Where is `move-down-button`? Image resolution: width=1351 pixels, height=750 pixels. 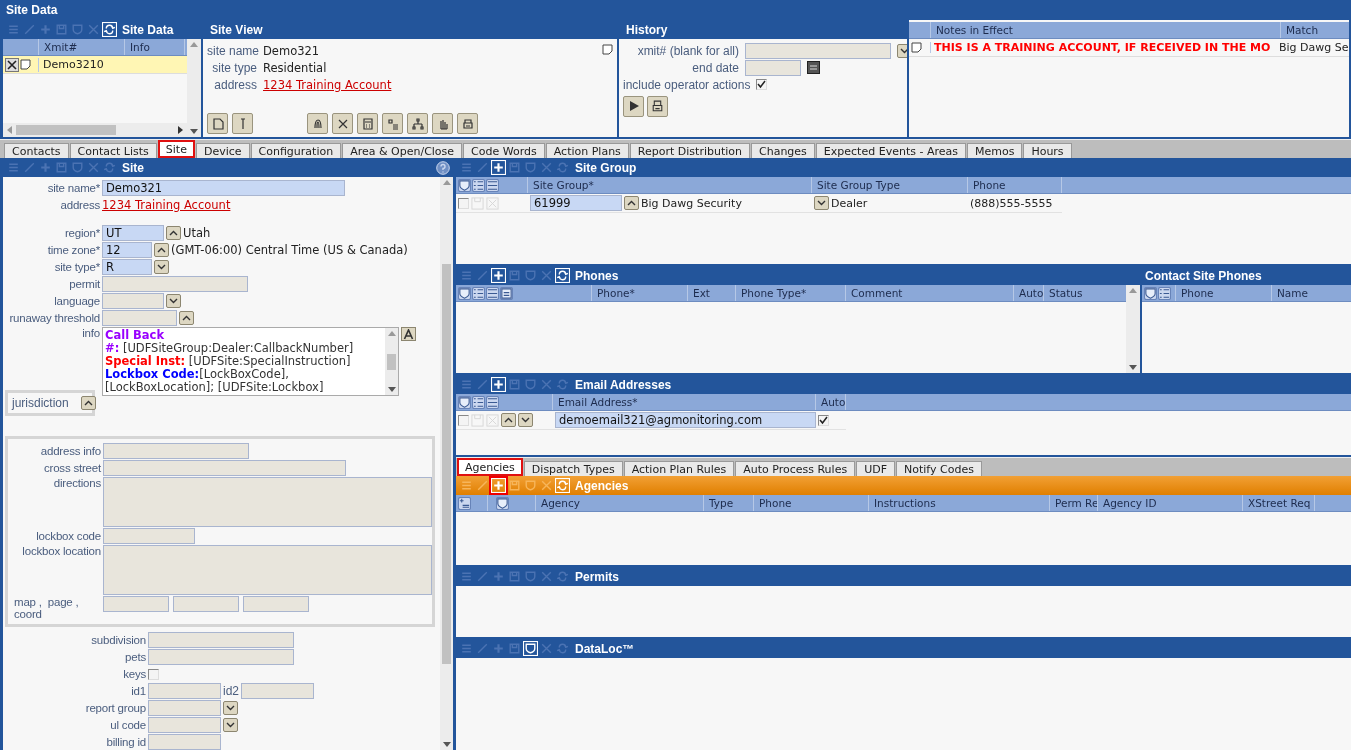
move-down-button is located at coordinates (525, 420).